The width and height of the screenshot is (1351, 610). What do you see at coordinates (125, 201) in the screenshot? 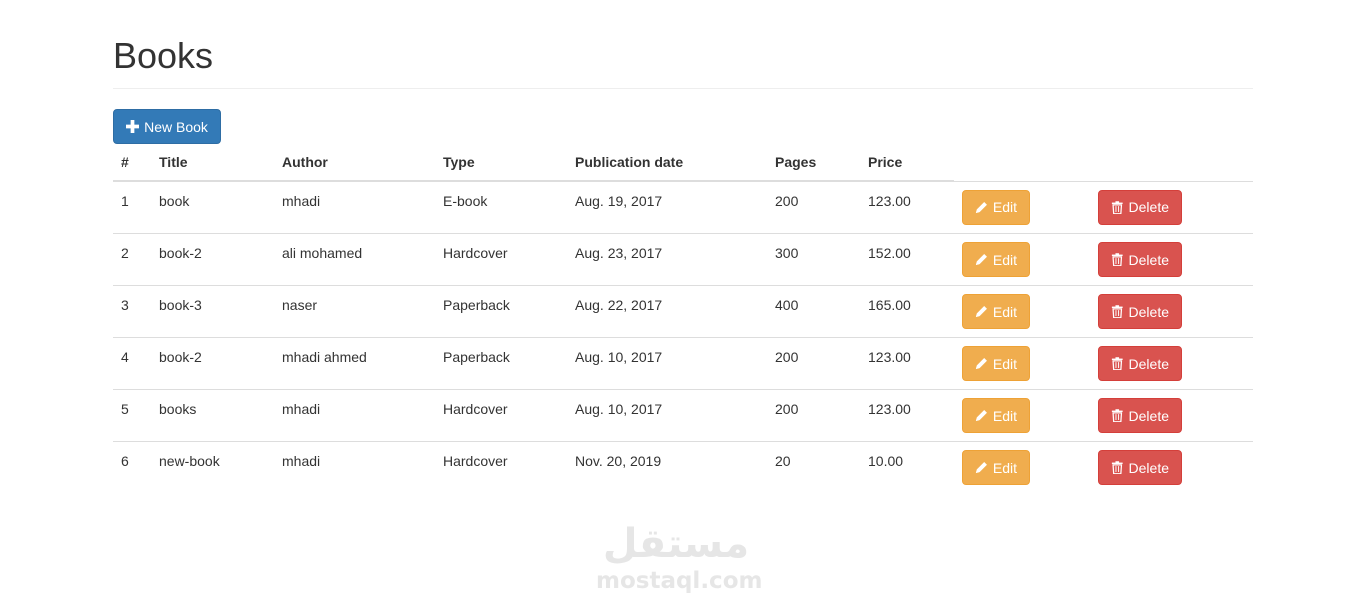
I see `row-number: 1` at bounding box center [125, 201].